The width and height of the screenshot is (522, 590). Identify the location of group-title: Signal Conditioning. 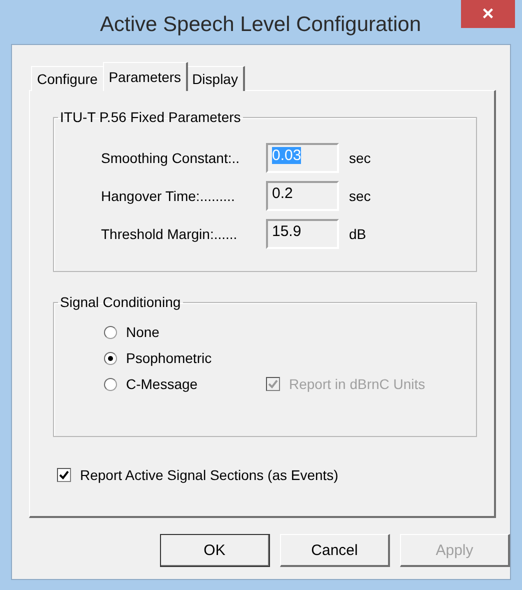
(120, 302).